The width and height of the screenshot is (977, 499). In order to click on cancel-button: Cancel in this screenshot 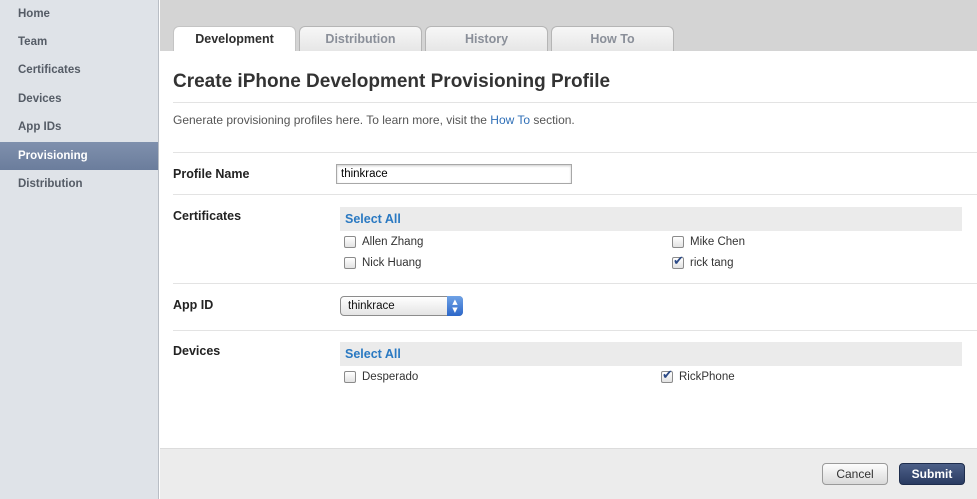, I will do `click(855, 474)`.